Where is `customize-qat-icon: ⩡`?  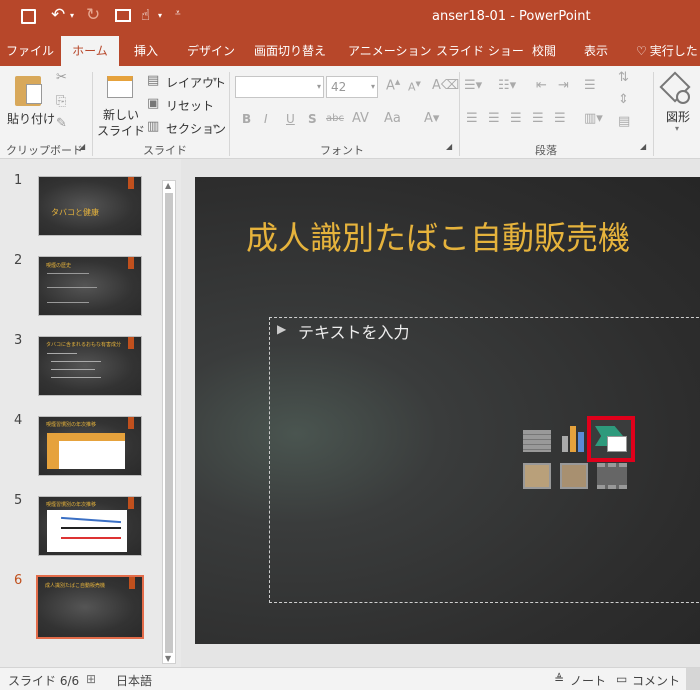
customize-qat-icon: ⩡ is located at coordinates (178, 13).